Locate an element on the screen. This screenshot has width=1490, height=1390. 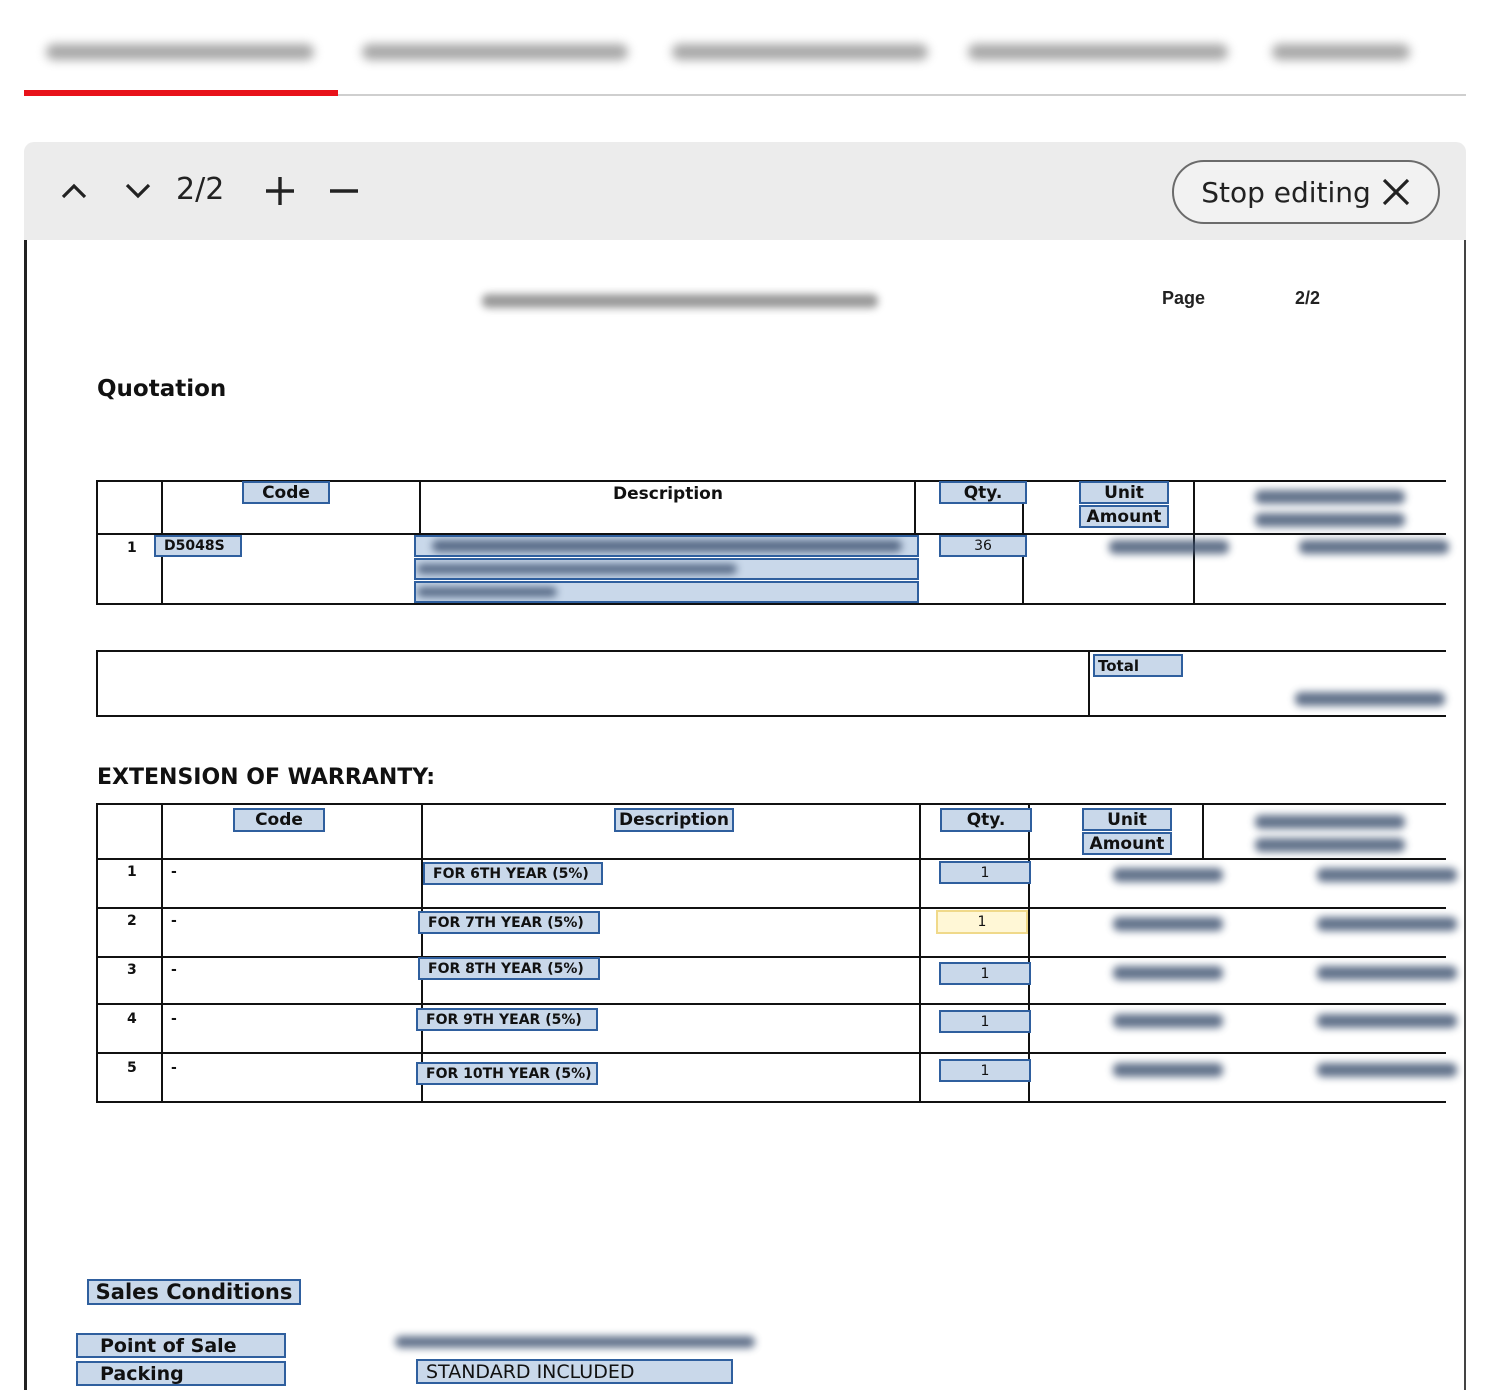
warranty-row-2-qty: 1 is located at coordinates (982, 922).